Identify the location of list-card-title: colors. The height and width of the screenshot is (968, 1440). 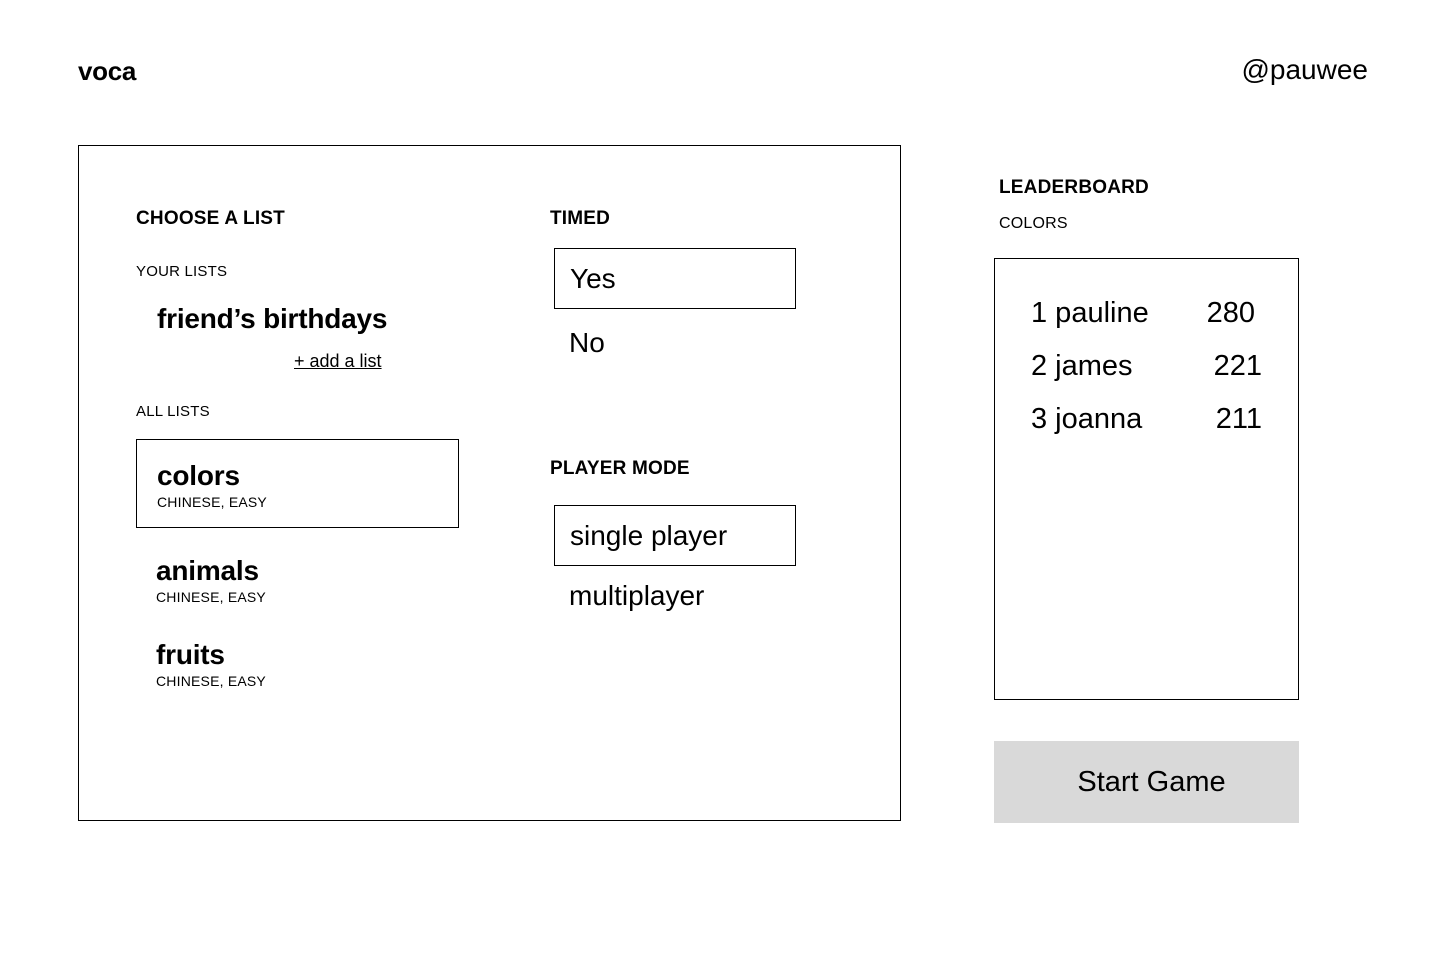
(198, 475).